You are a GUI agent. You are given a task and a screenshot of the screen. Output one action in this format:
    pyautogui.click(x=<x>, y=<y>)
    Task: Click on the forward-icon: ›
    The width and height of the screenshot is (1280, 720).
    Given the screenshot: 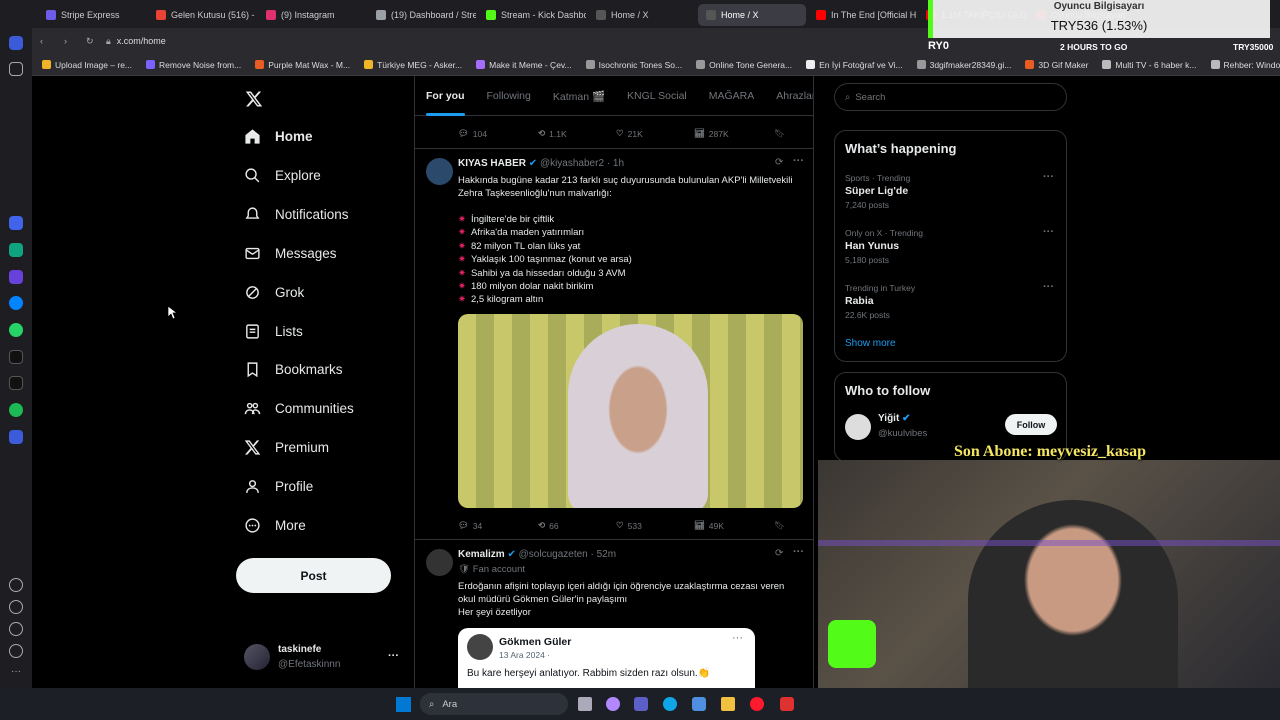 What is the action you would take?
    pyautogui.click(x=70, y=41)
    